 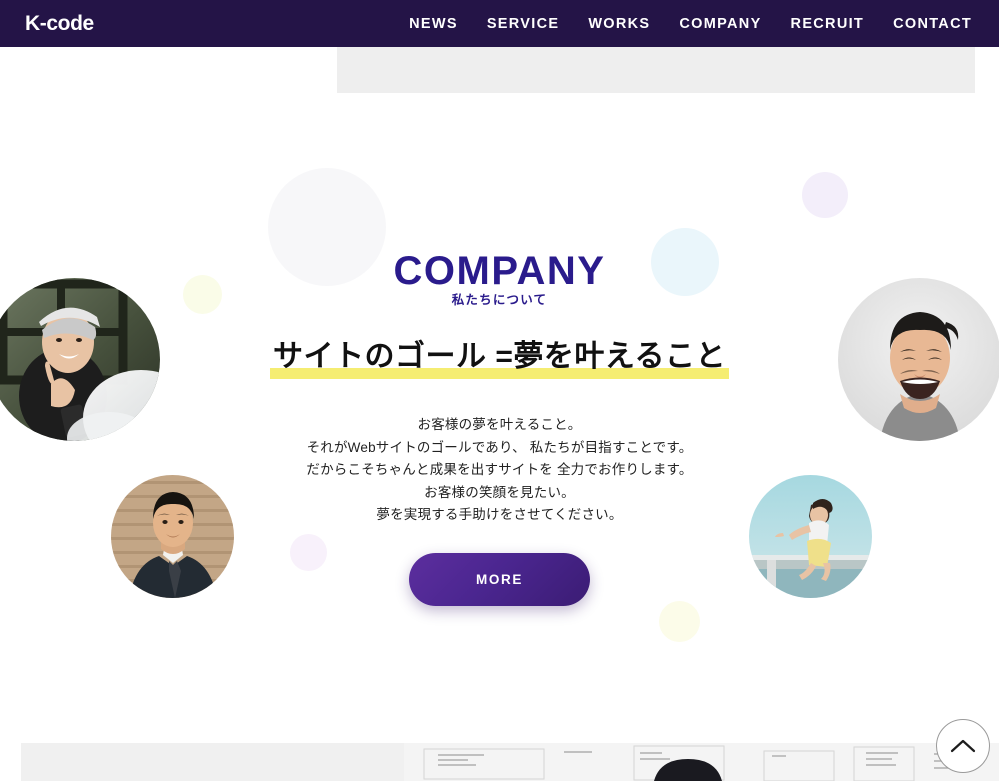 I want to click on section-title: COMPANY, so click(x=499, y=271).